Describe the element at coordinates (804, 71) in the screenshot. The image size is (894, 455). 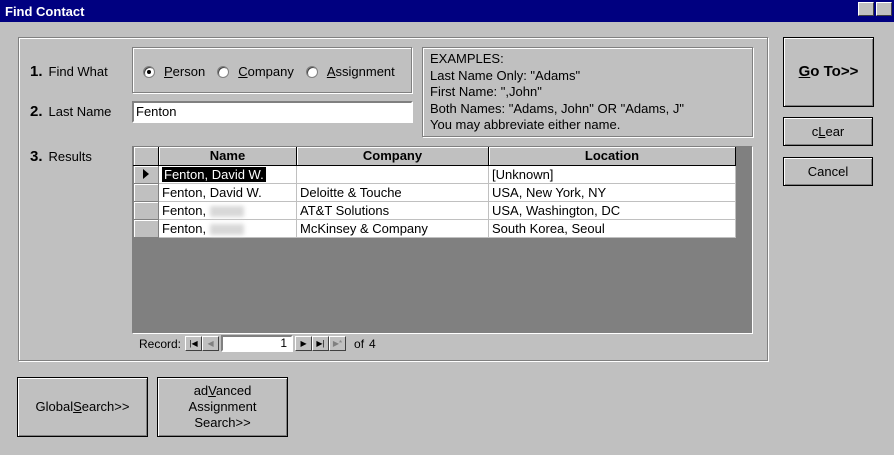
I see `go-to-key: G` at that location.